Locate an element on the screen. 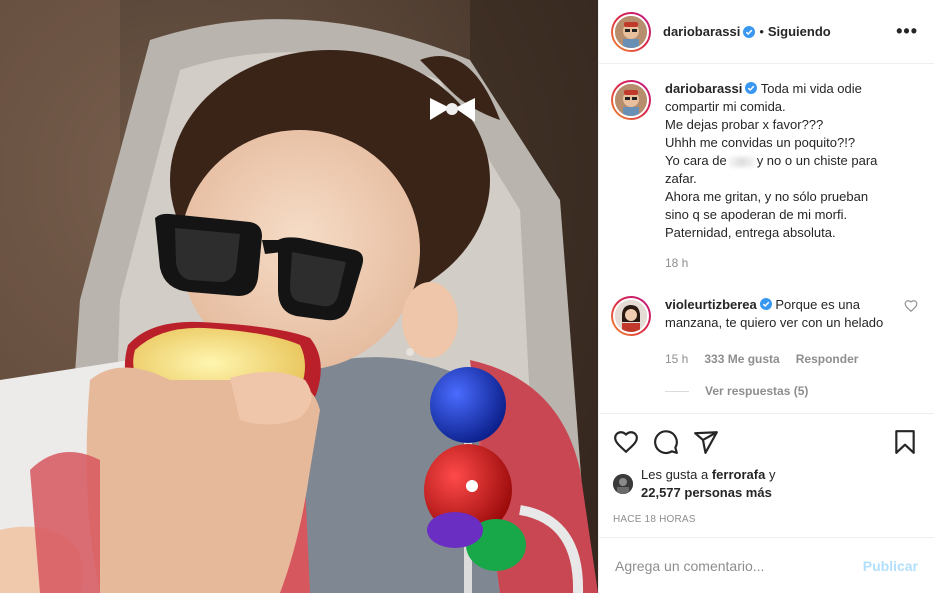  comment-time: 15 h is located at coordinates (676, 359).